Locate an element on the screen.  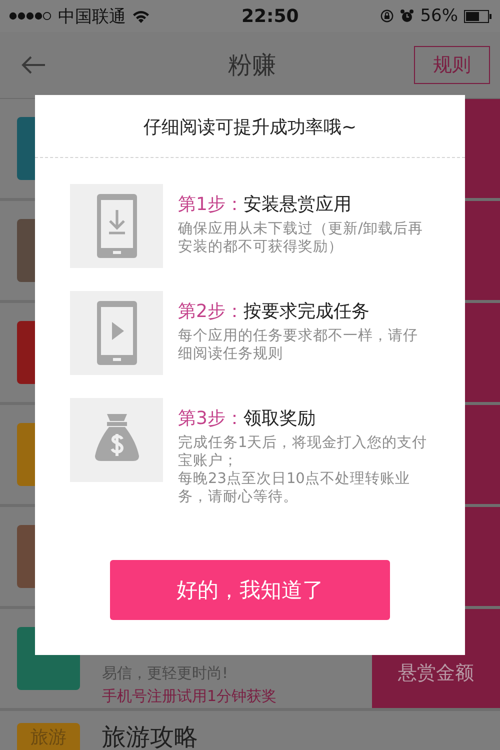
step-title: 领取奖励 is located at coordinates (279, 418).